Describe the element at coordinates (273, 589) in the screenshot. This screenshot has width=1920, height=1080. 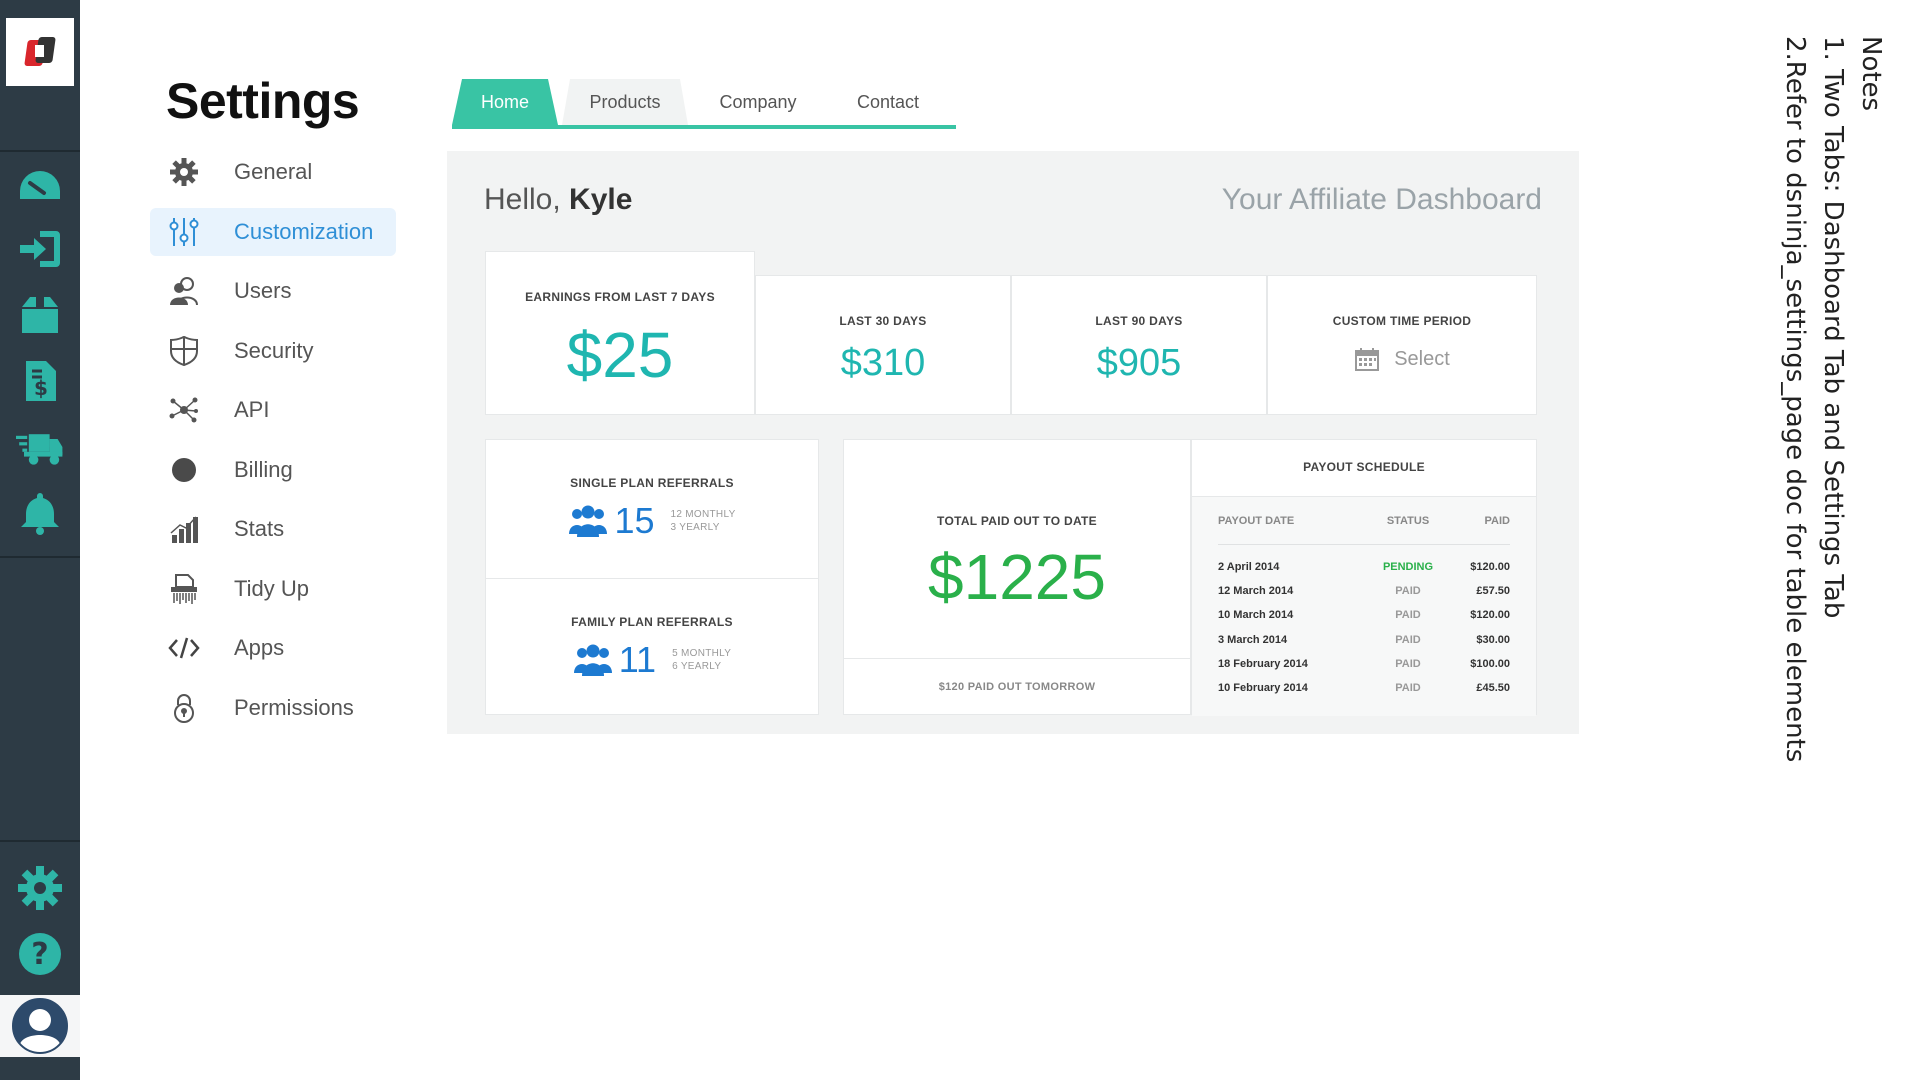
I see `settings-item-tidy-up: Tidy Up` at that location.